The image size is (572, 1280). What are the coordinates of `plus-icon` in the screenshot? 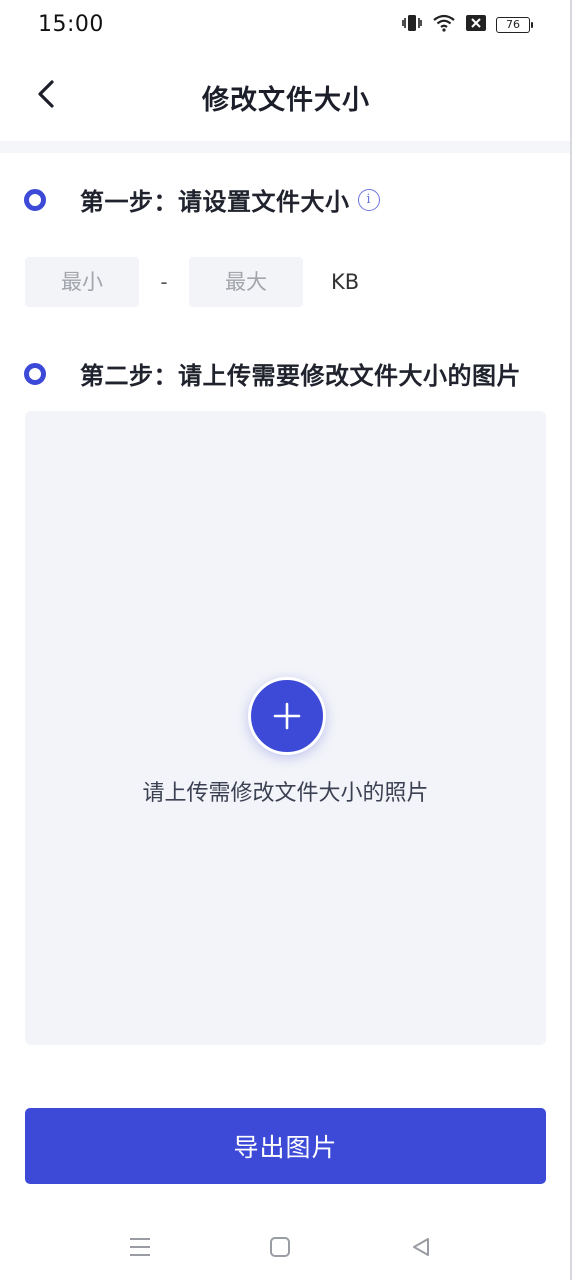 It's located at (287, 716).